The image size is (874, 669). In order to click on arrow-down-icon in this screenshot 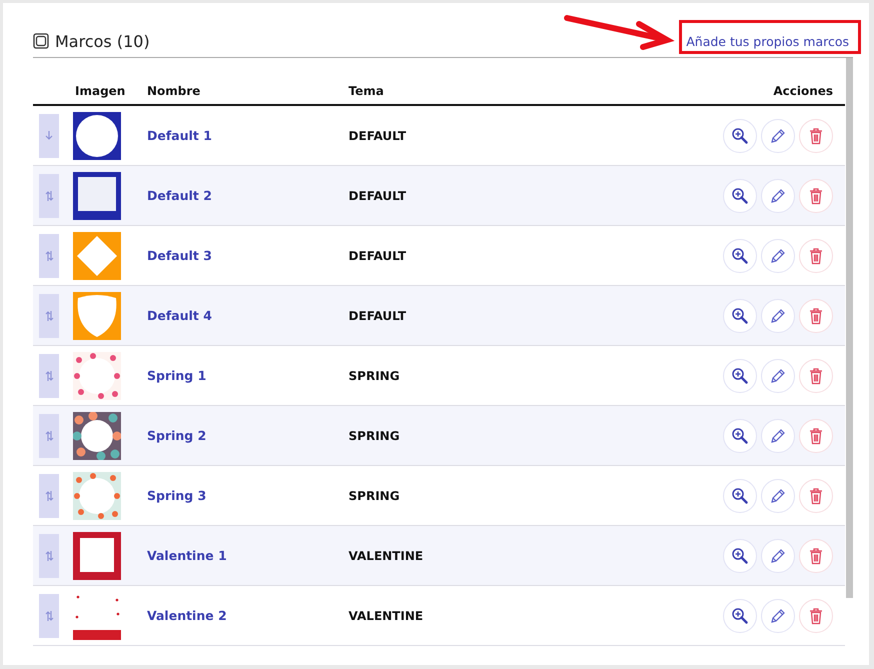, I will do `click(49, 135)`.